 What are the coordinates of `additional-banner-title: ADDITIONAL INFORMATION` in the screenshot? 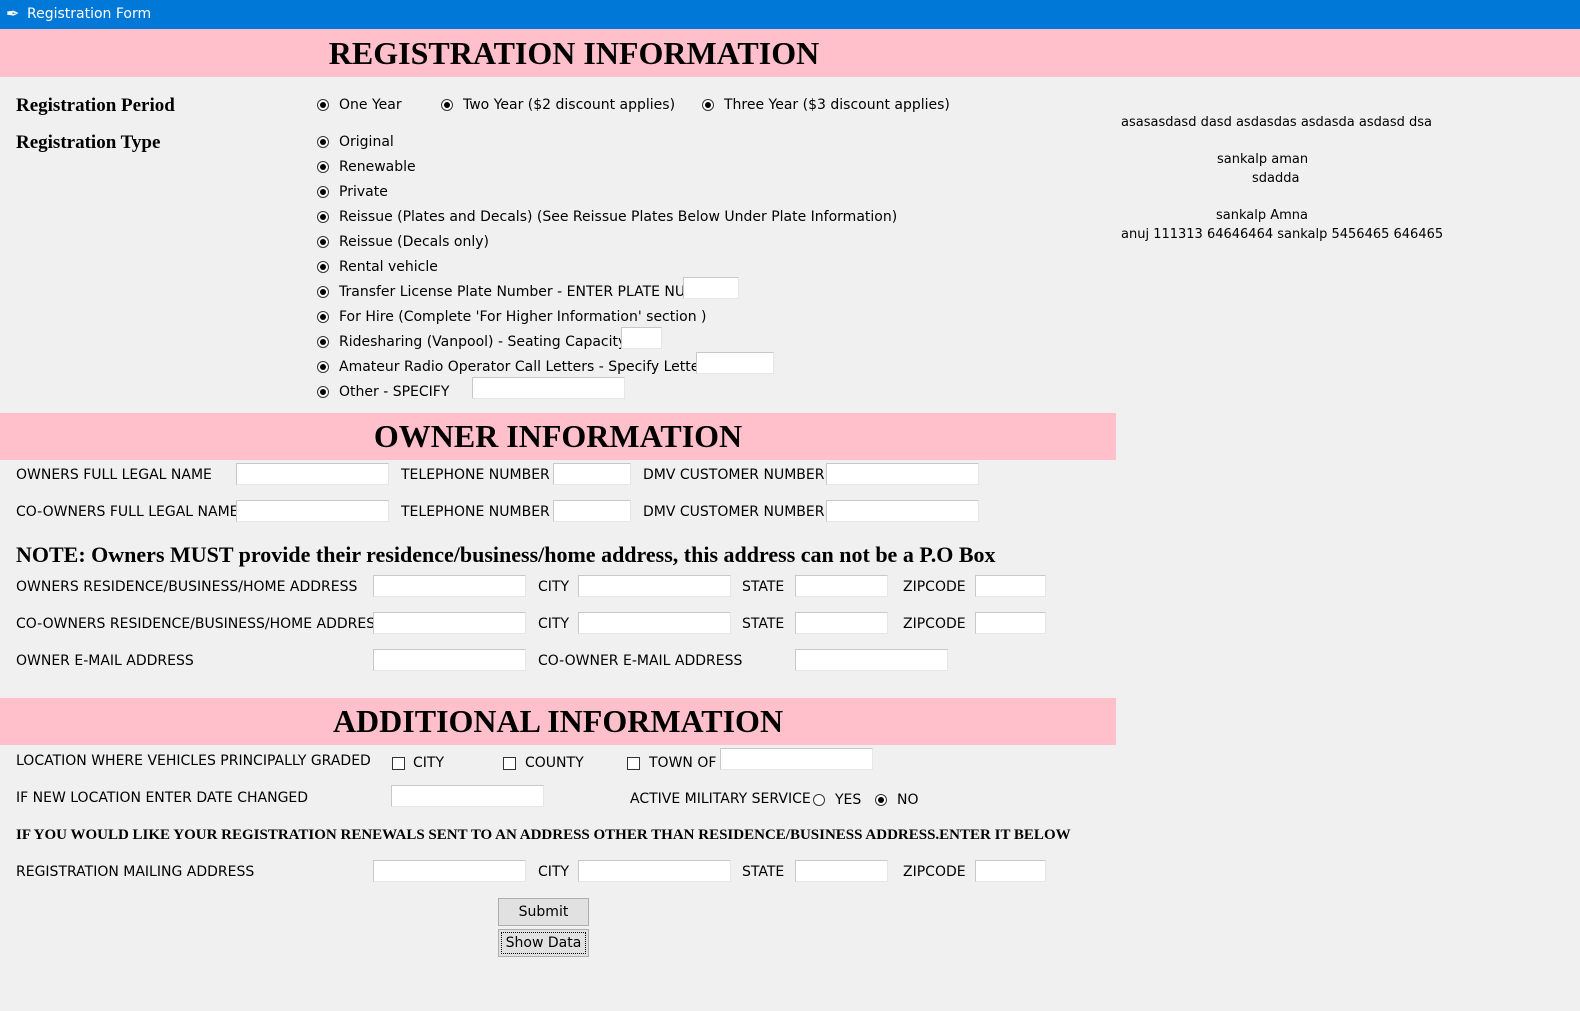 It's located at (558, 721).